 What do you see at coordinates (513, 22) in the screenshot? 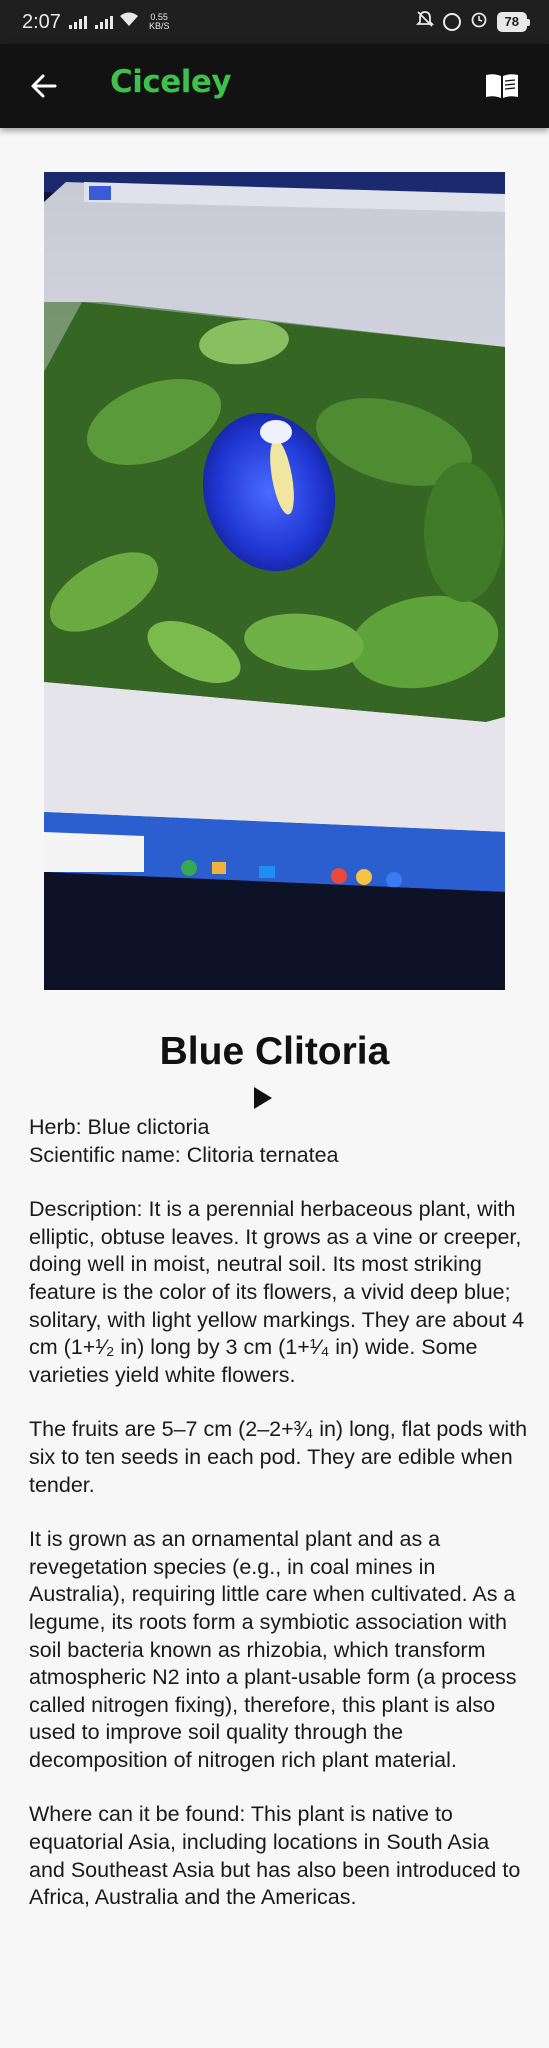
I see `battery-icon: 78` at bounding box center [513, 22].